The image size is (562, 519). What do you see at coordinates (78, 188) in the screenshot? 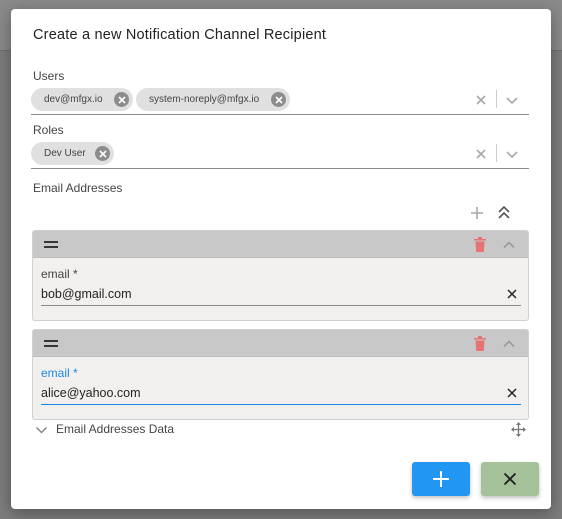
I see `email-addresses-label: Email Addresses` at bounding box center [78, 188].